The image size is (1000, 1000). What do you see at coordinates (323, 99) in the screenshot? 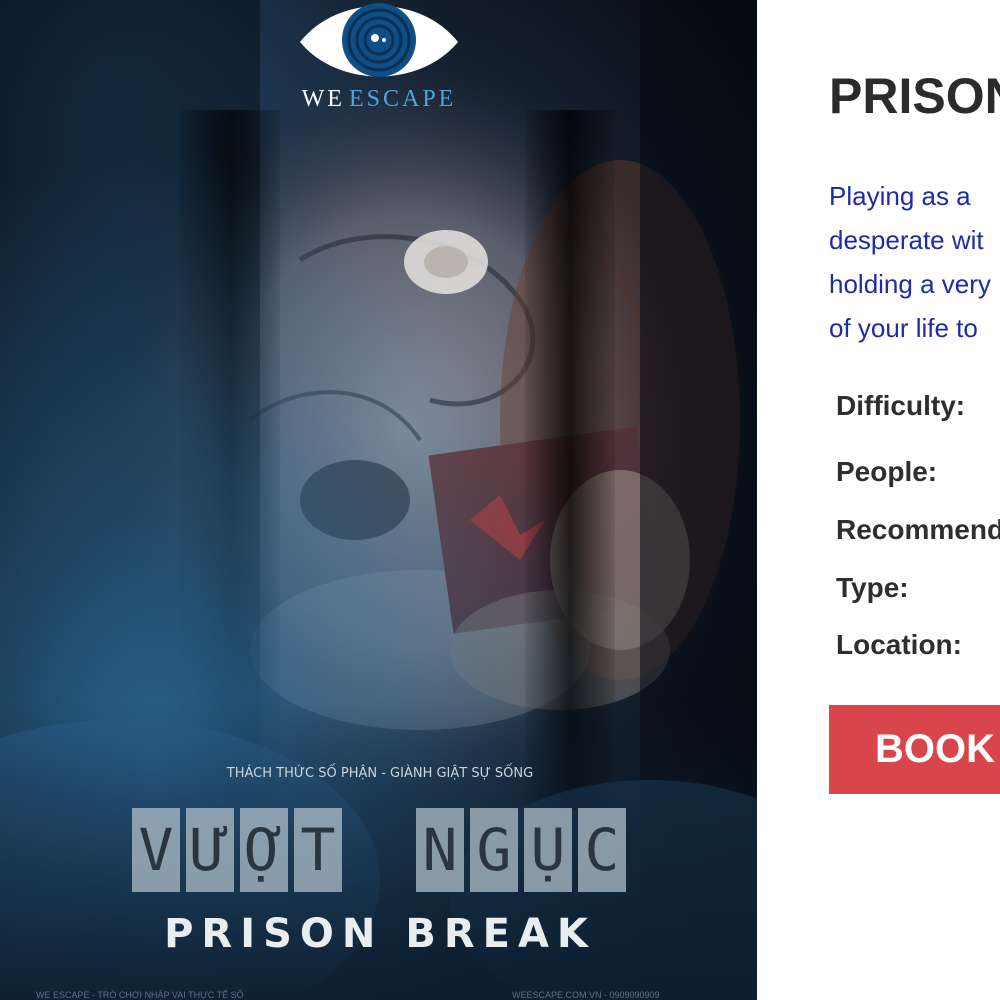
I see `logo-word-we: WE` at bounding box center [323, 99].